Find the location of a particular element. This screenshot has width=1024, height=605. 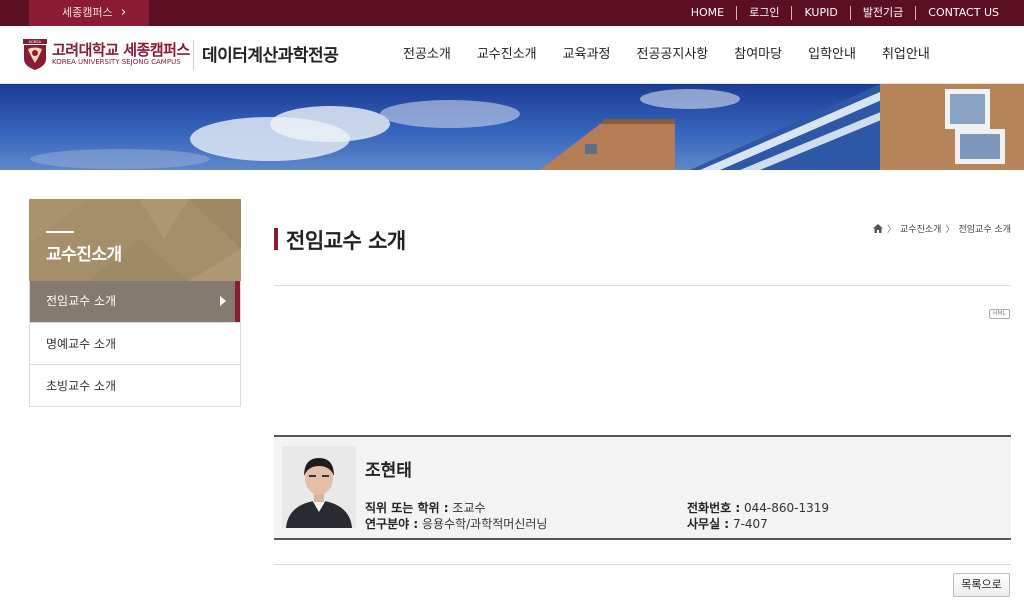

field-info: 연구분야 : 응용수학/과학적머신러닝 is located at coordinates (456, 523).